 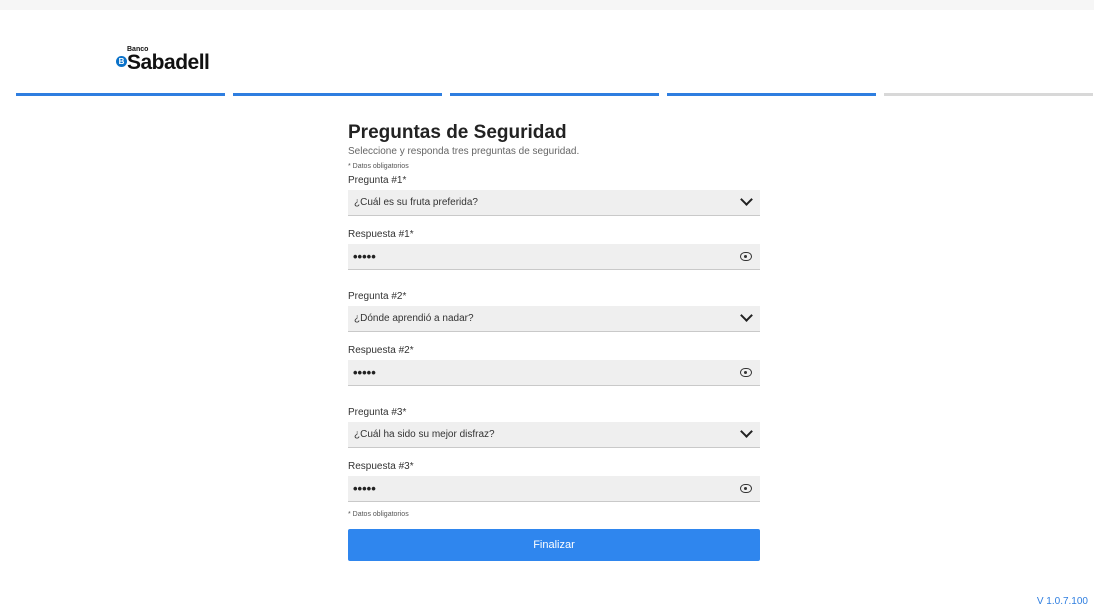 I want to click on progress-bar, so click(x=554, y=94).